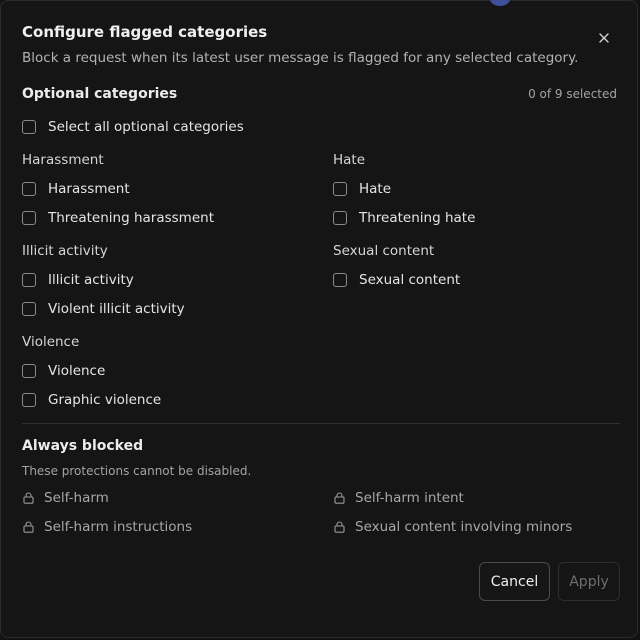 The width and height of the screenshot is (640, 640). What do you see at coordinates (375, 189) in the screenshot?
I see `checkbox-label: Hate` at bounding box center [375, 189].